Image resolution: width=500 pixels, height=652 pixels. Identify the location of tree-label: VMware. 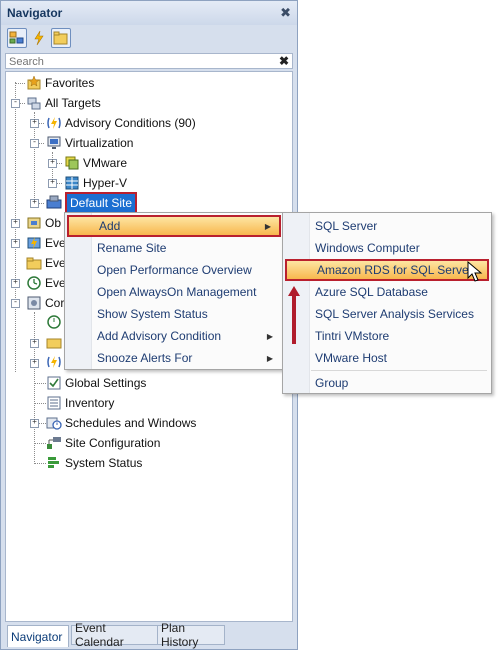
(105, 163).